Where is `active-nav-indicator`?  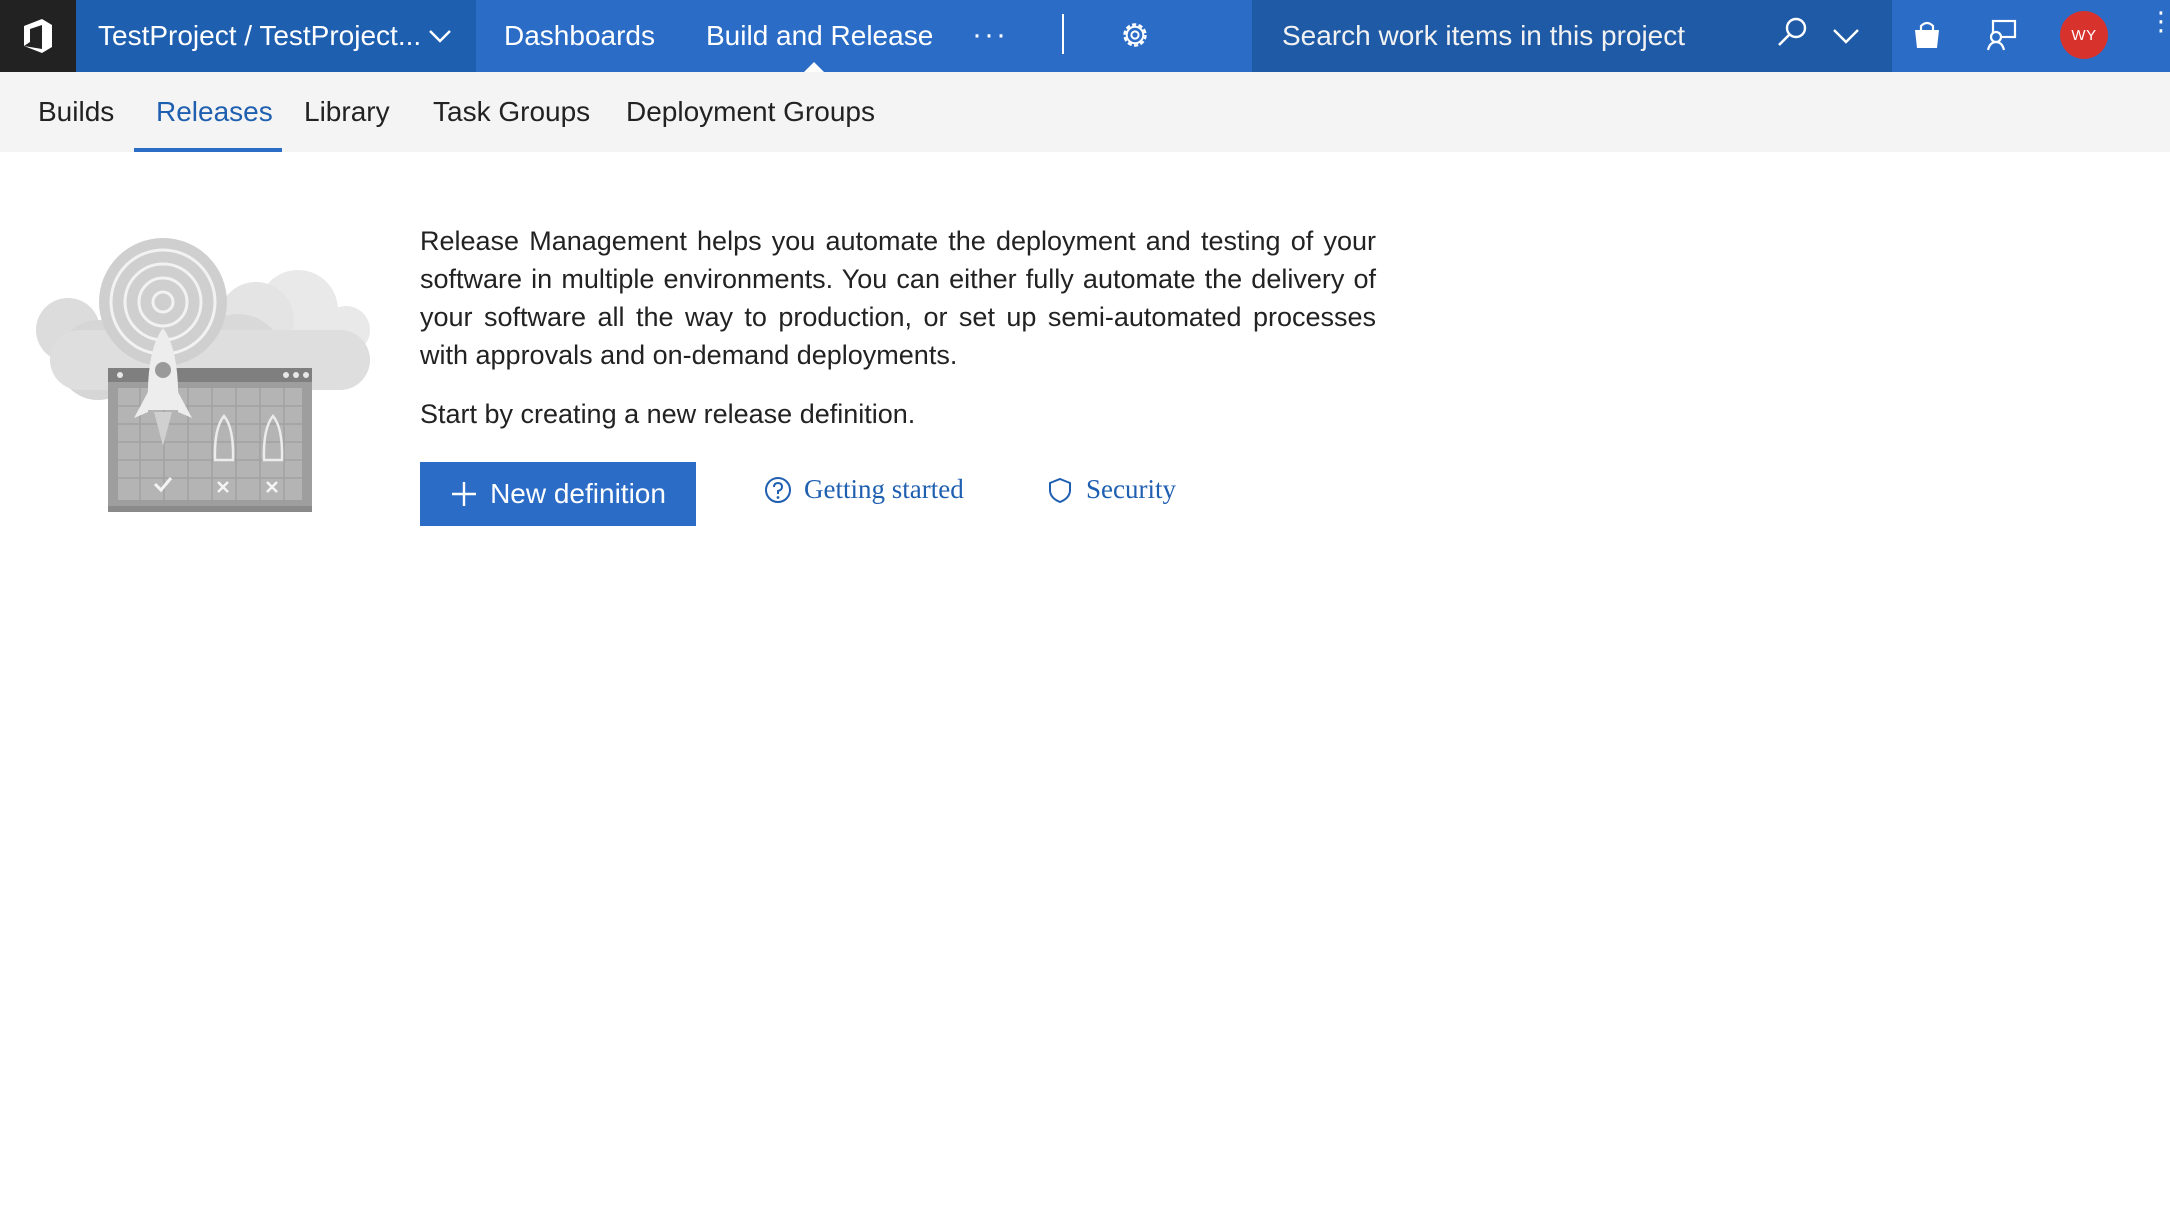 active-nav-indicator is located at coordinates (814, 67).